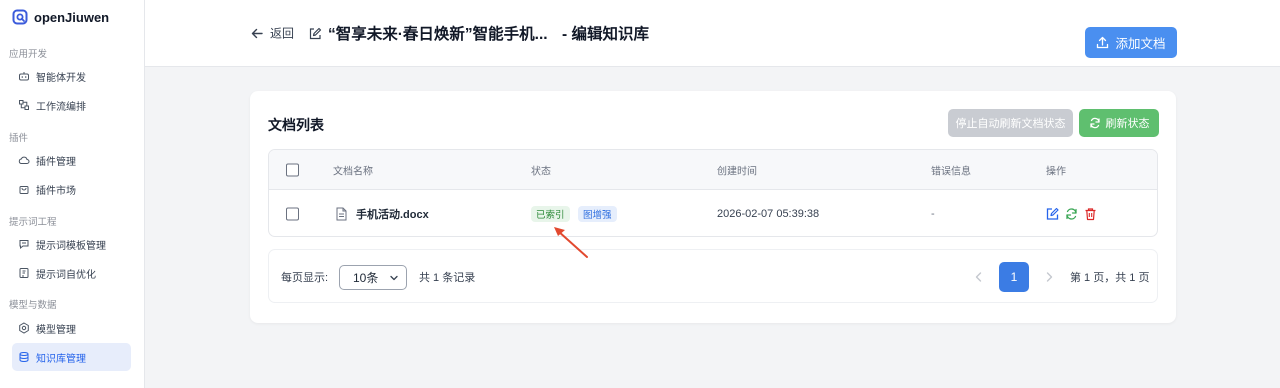 This screenshot has height=388, width=1280. I want to click on sidebar-item-label: 提示词模板管理, so click(71, 246).